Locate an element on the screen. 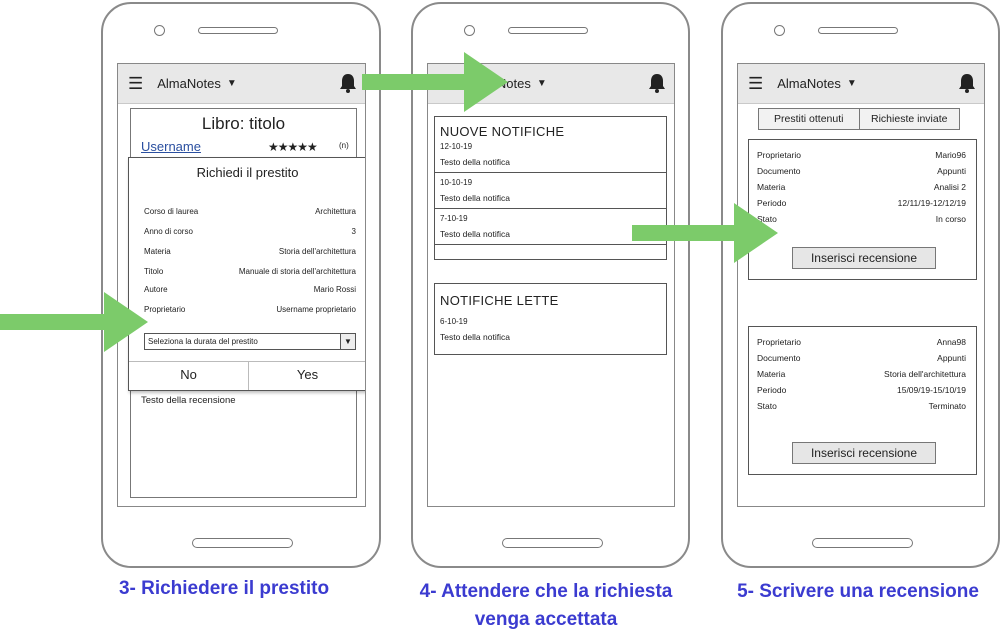 This screenshot has height=644, width=1007. rating-stars: ★★★★★ is located at coordinates (293, 147).